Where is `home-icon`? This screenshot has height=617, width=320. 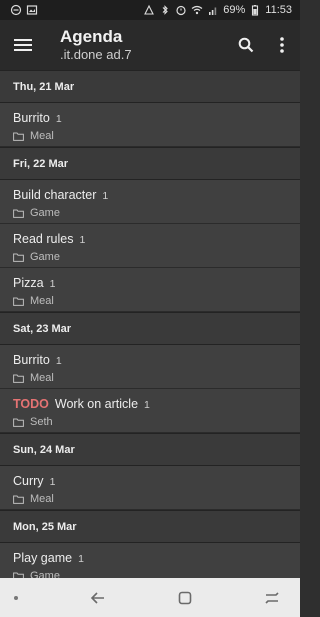 home-icon is located at coordinates (185, 598).